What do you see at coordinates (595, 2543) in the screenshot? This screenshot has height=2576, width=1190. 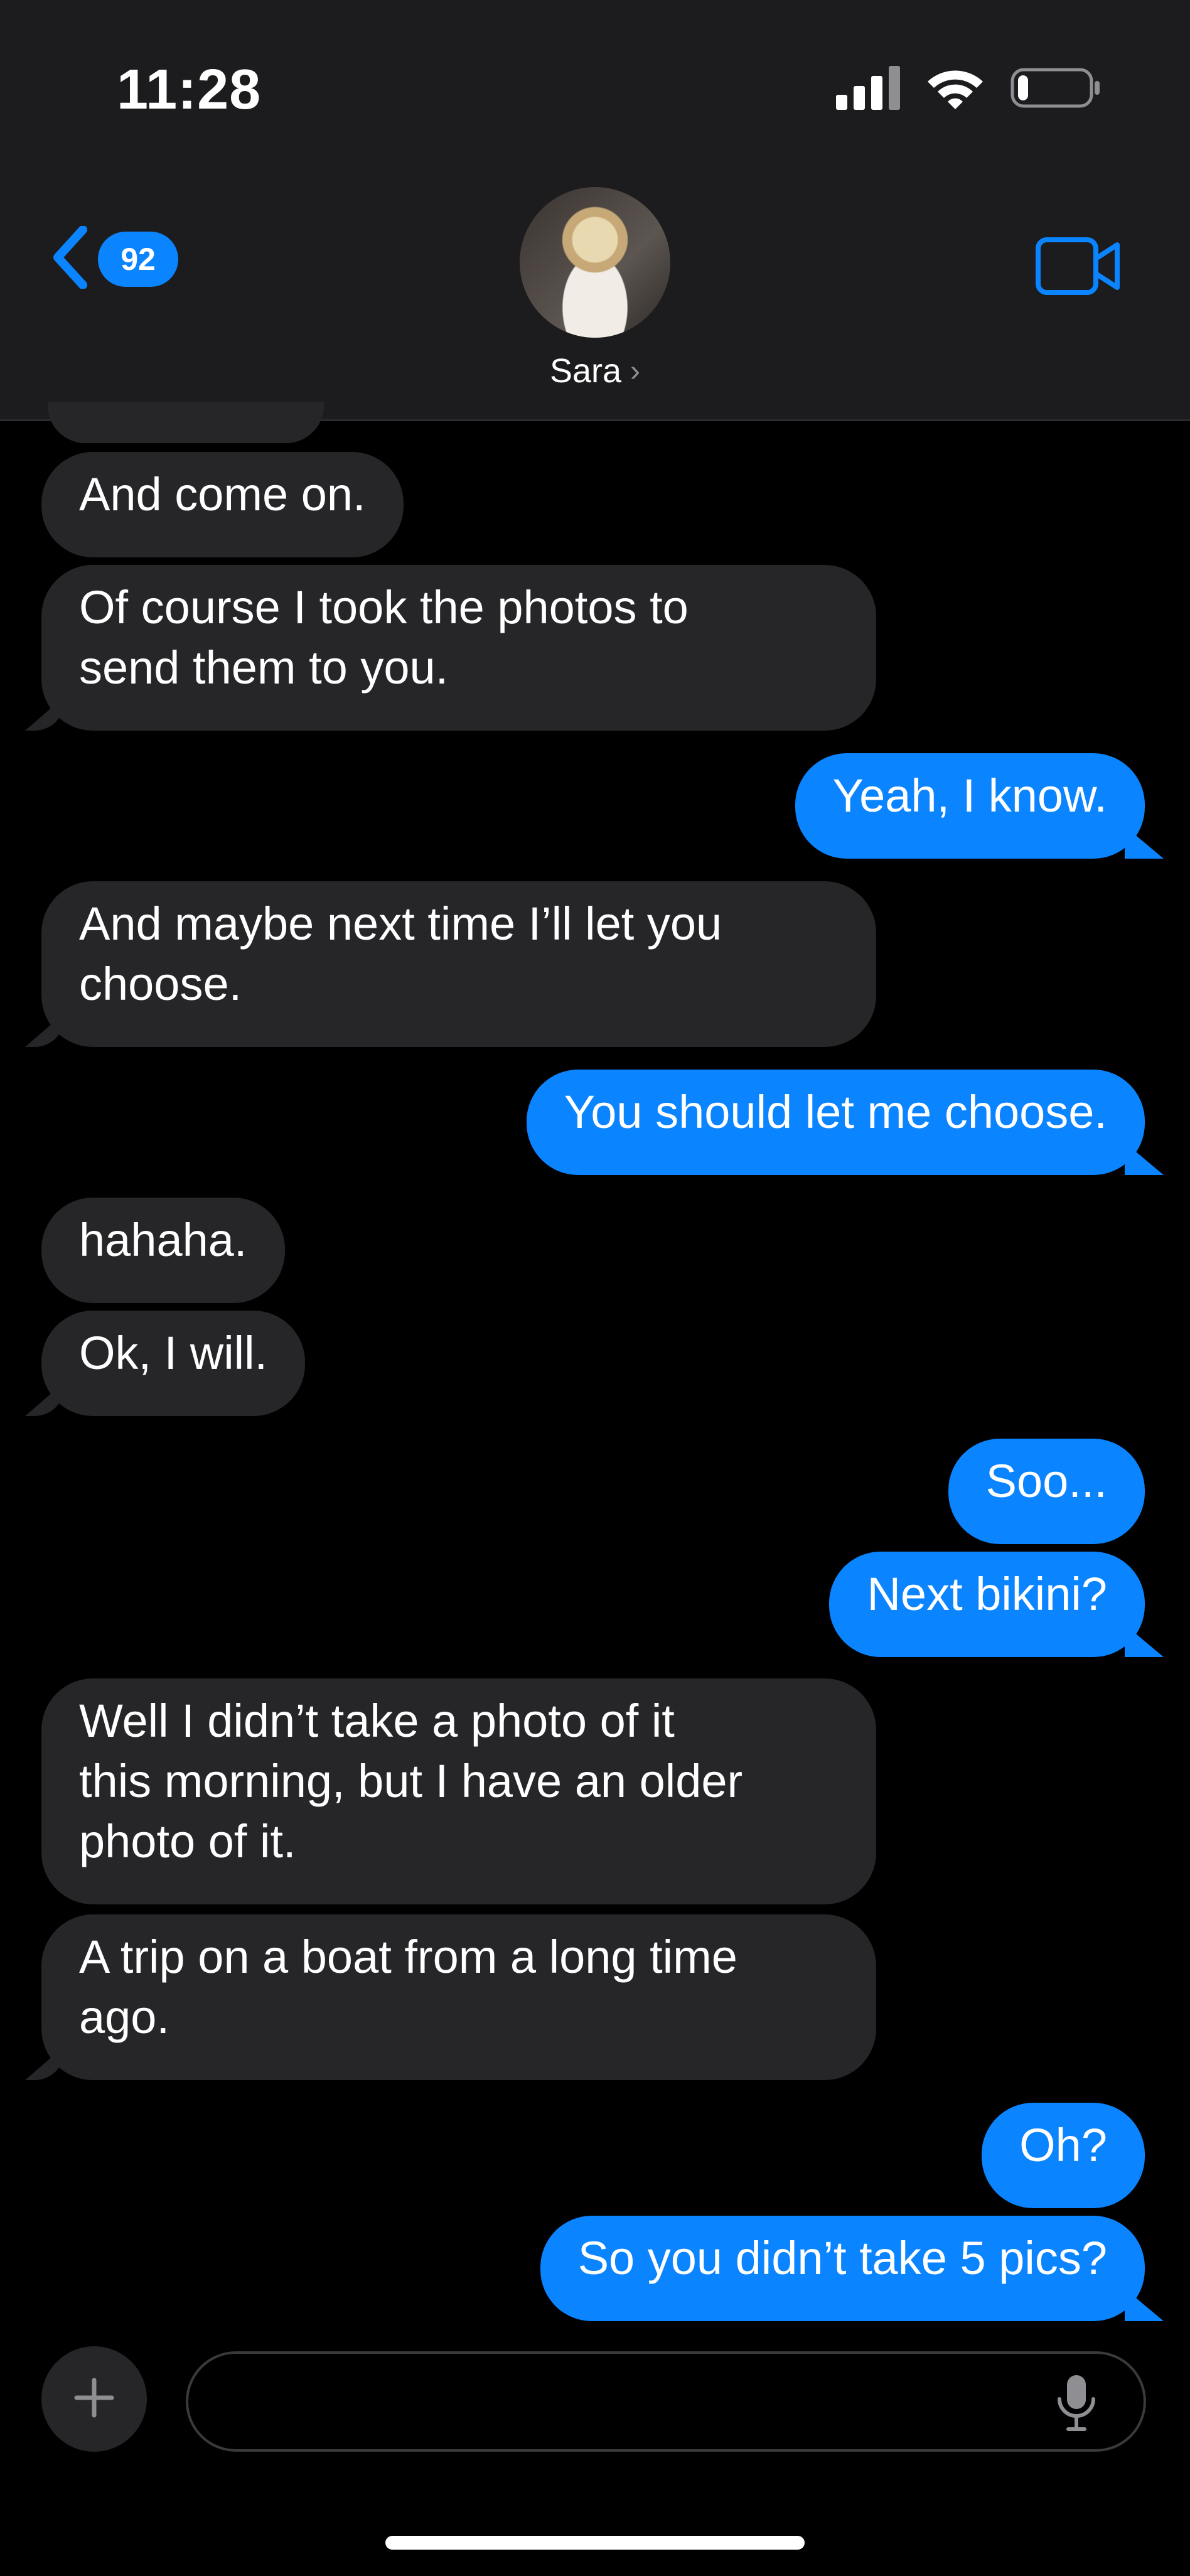 I see `home-indicator` at bounding box center [595, 2543].